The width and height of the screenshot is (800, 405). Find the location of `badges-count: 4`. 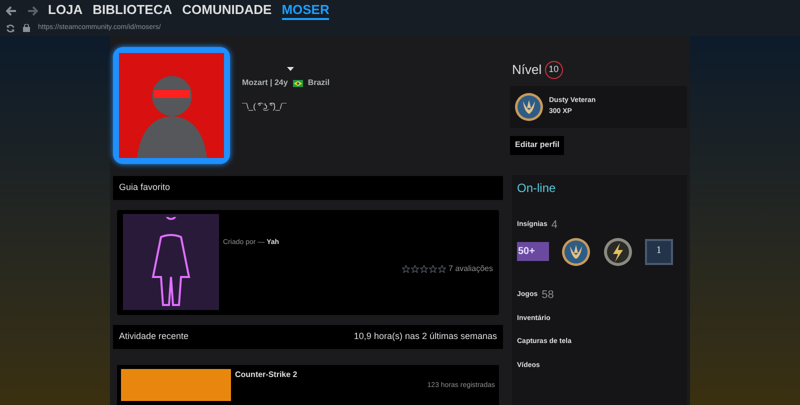

badges-count: 4 is located at coordinates (554, 224).